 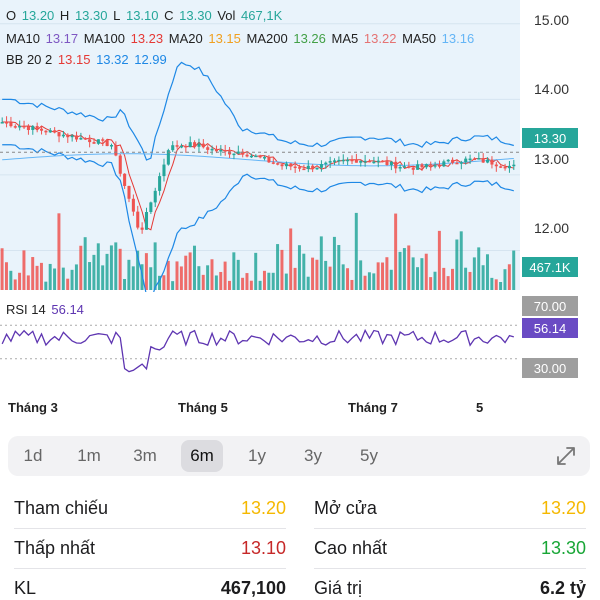 I want to click on close-value: 13.30, so click(x=195, y=15).